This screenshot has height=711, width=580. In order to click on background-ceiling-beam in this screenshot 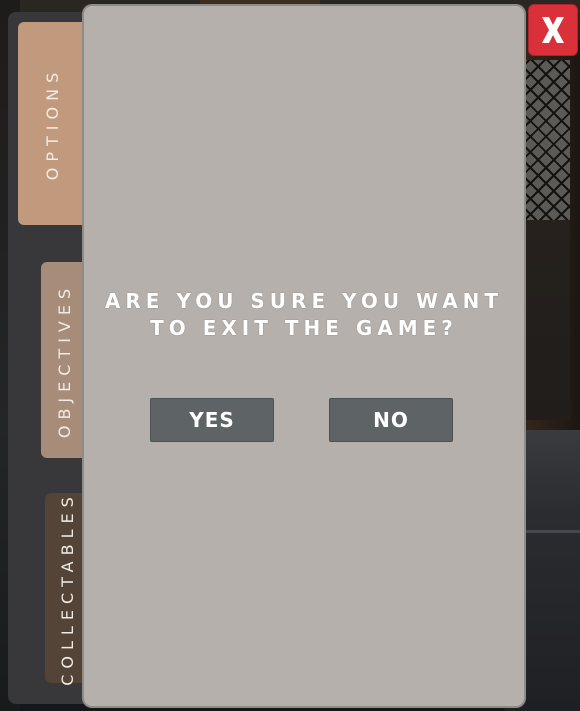, I will do `click(260, 2)`.